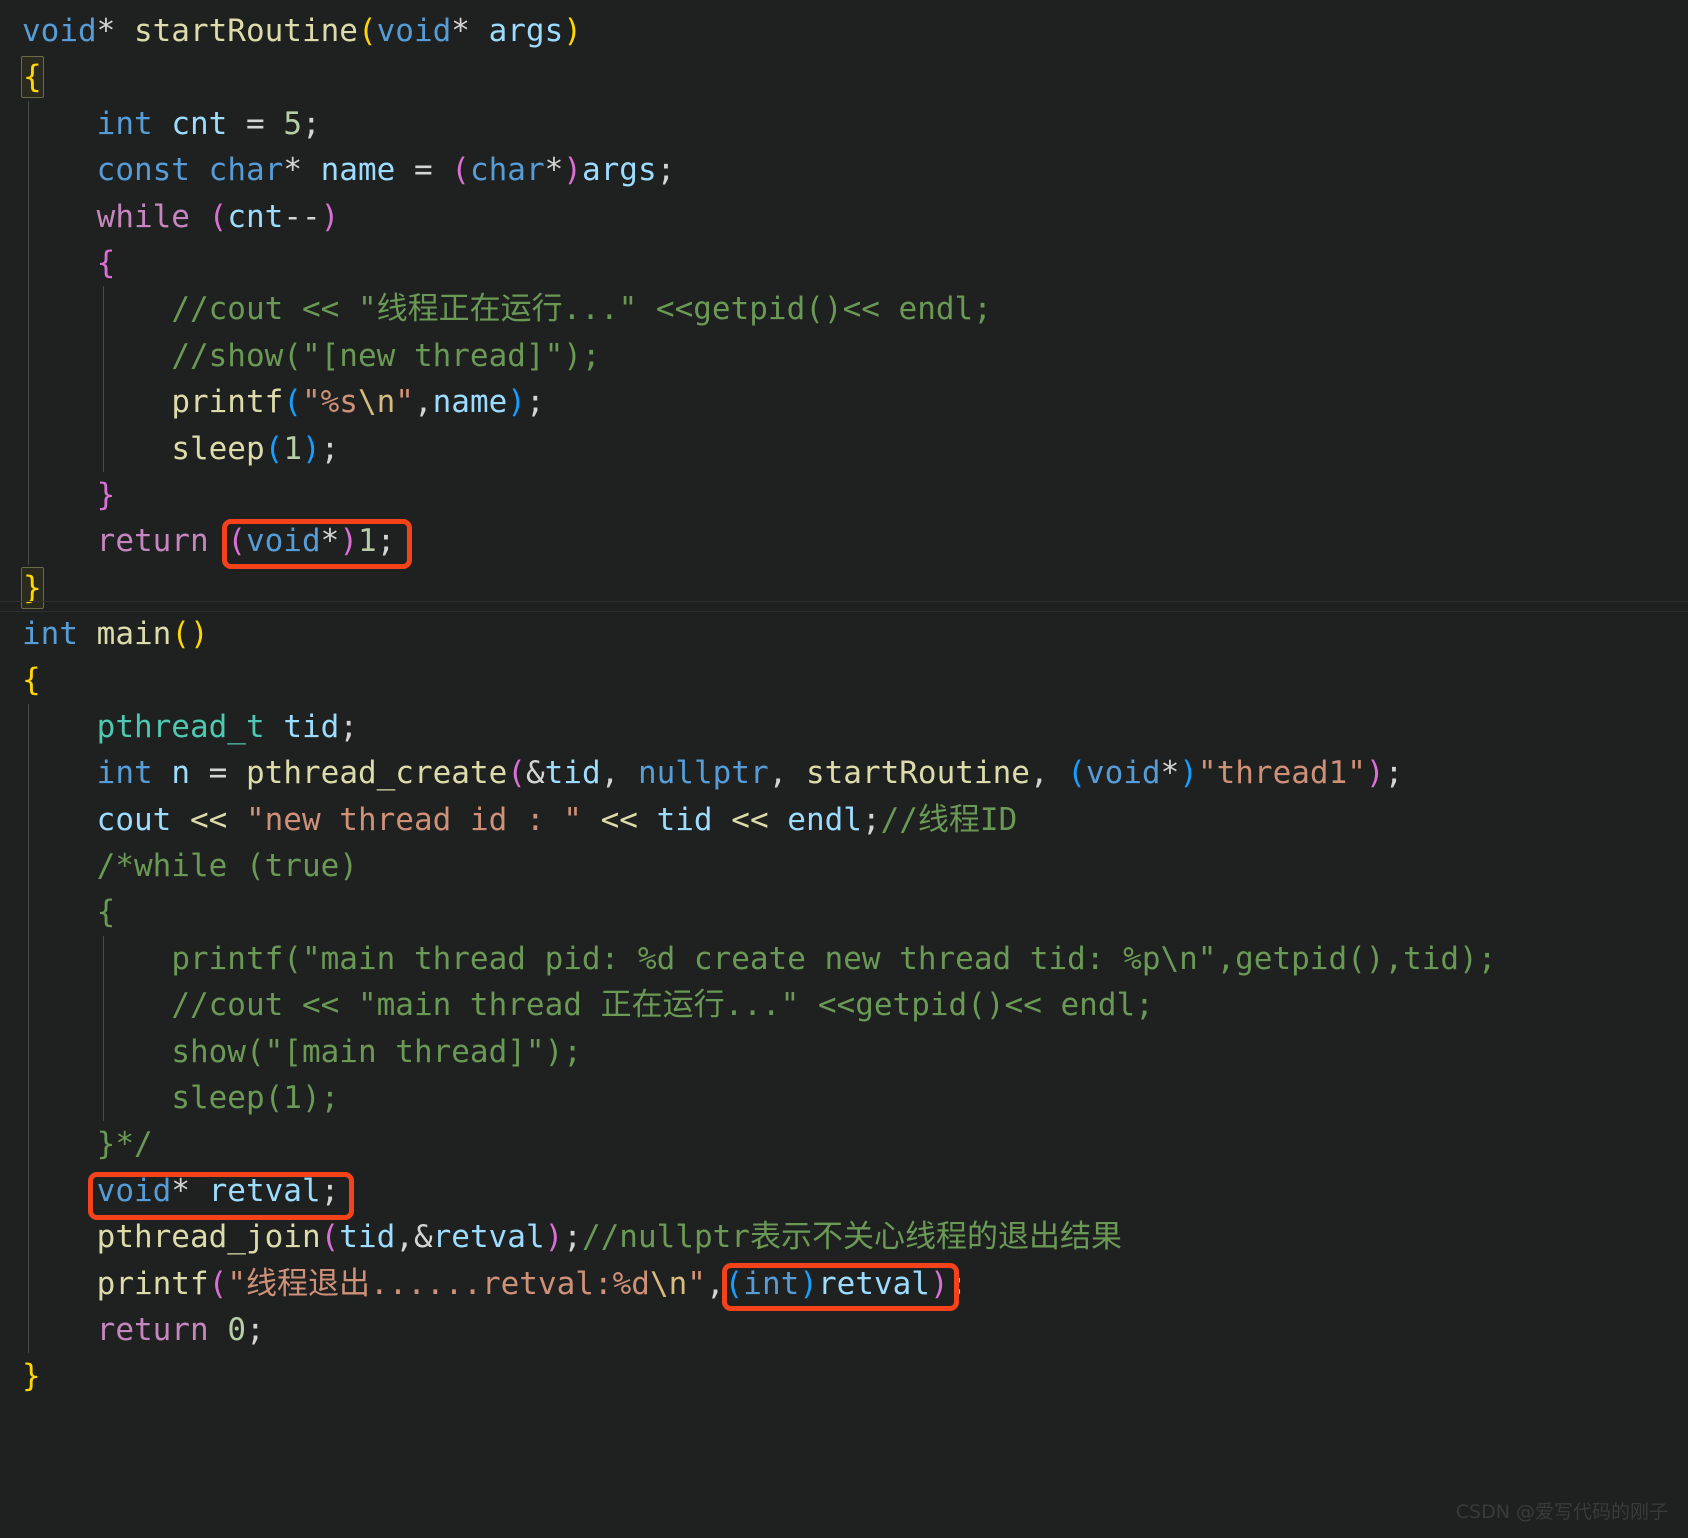 This screenshot has height=1538, width=1688. Describe the element at coordinates (844, 1330) in the screenshot. I see `code-line: return 0;` at that location.